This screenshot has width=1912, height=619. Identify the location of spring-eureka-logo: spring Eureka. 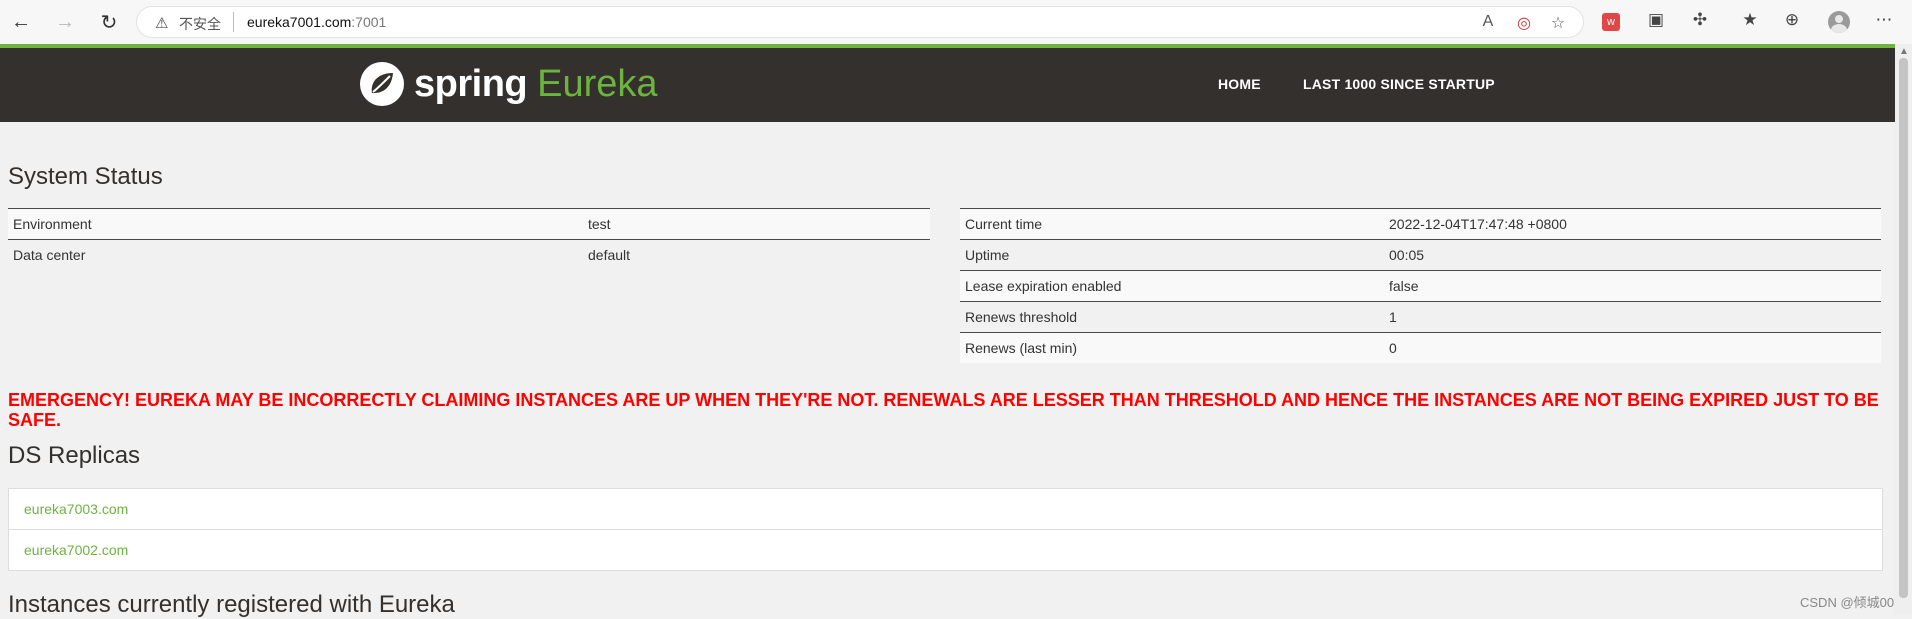
(509, 84).